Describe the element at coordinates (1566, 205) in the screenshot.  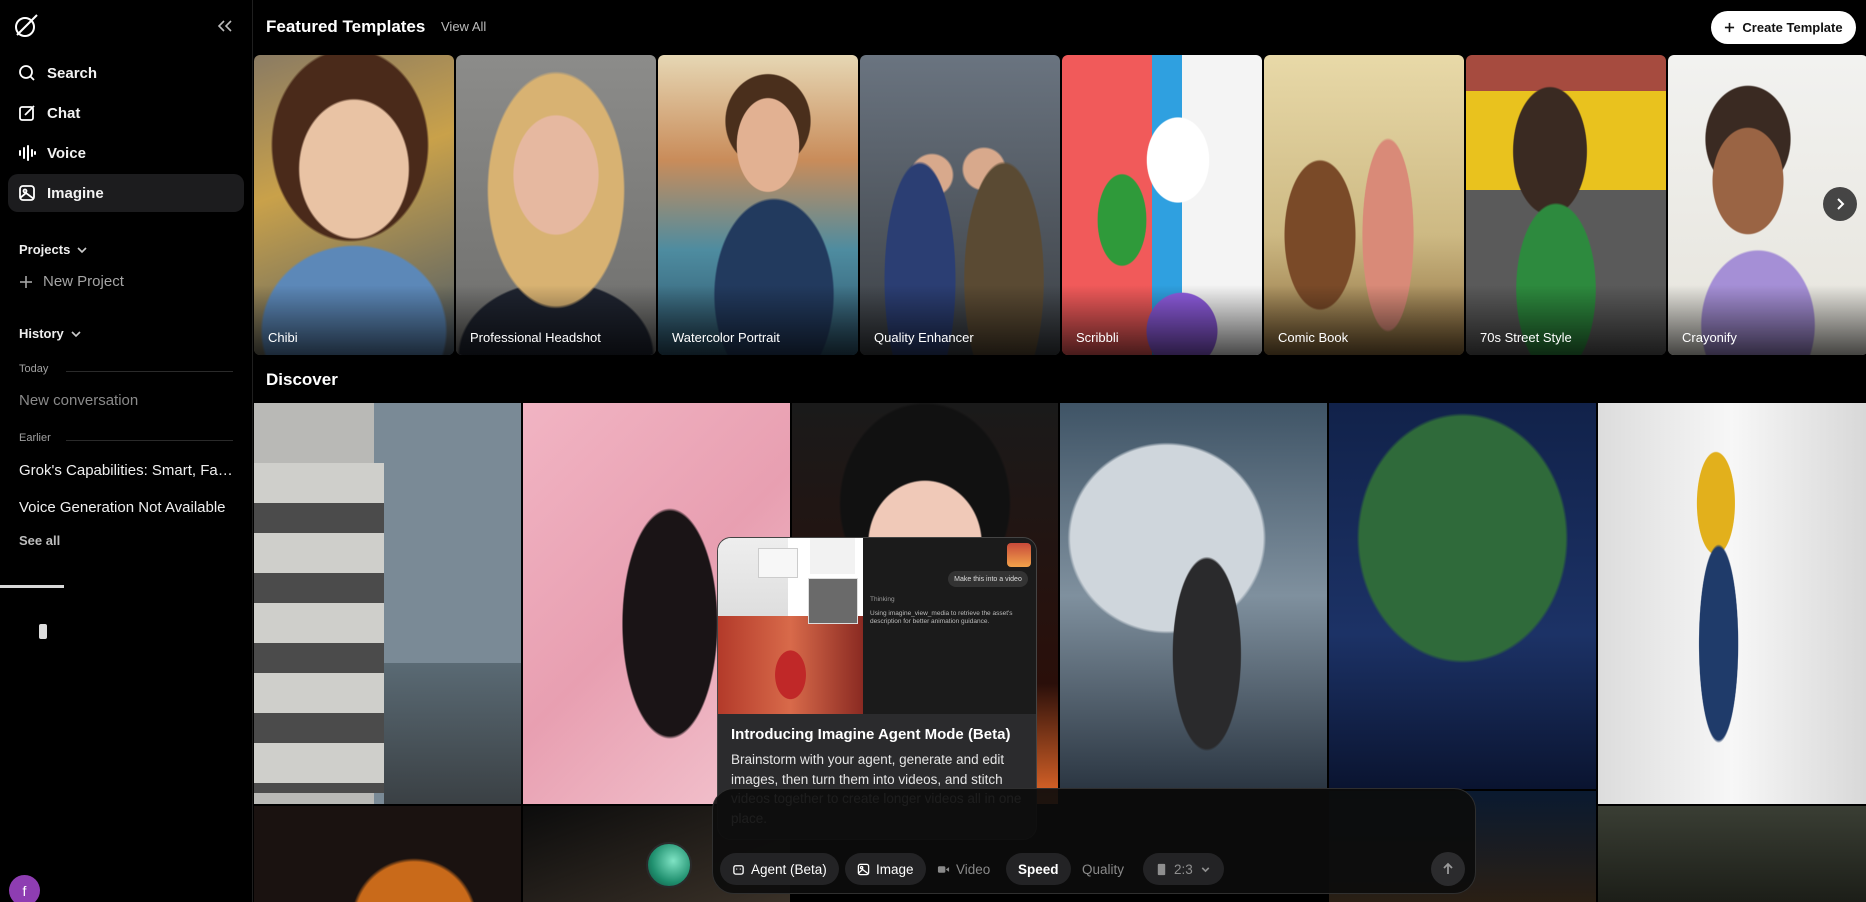
I see `template-card: 70s Street Style` at that location.